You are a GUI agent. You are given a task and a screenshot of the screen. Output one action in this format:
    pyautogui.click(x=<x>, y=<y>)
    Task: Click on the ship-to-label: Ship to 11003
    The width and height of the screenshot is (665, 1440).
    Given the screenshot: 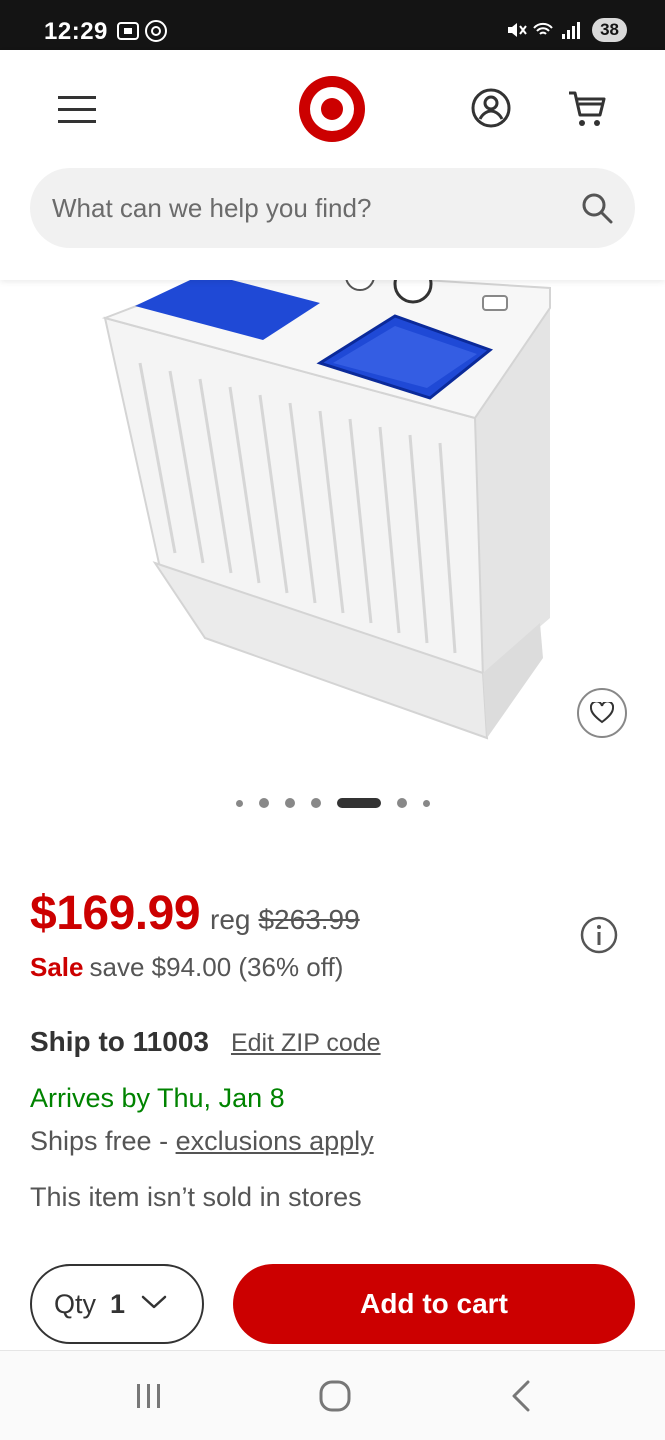 What is the action you would take?
    pyautogui.click(x=119, y=1041)
    